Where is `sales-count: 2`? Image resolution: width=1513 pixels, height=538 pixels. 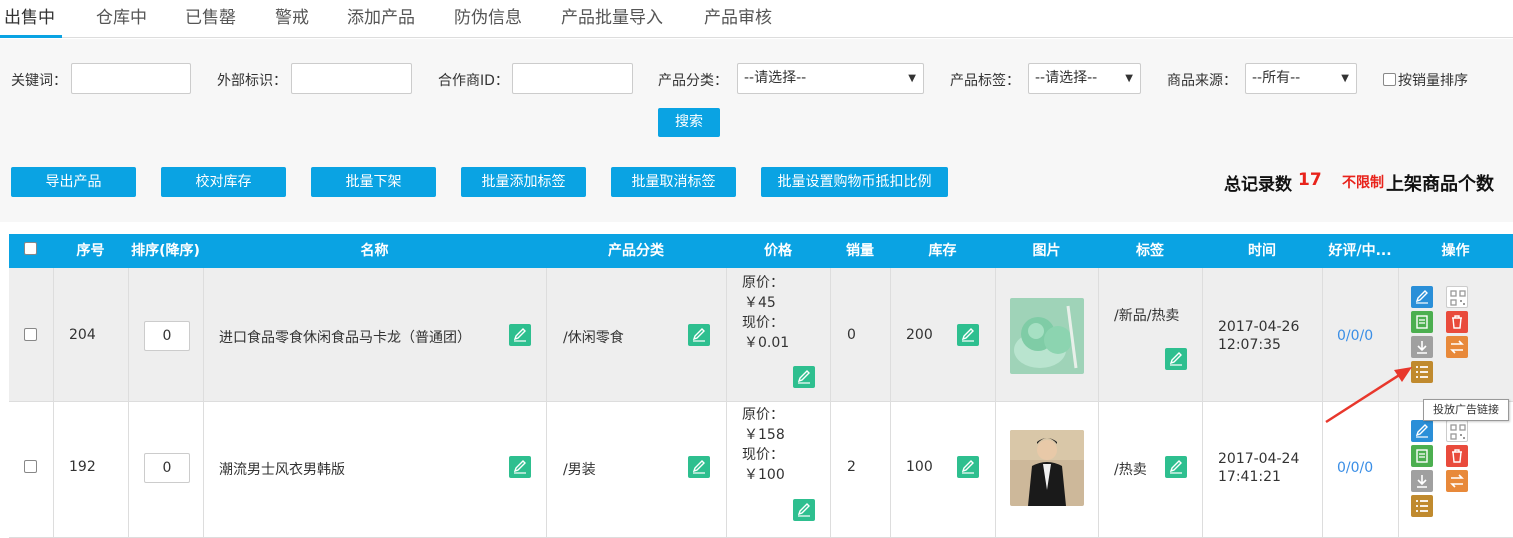 sales-count: 2 is located at coordinates (851, 467).